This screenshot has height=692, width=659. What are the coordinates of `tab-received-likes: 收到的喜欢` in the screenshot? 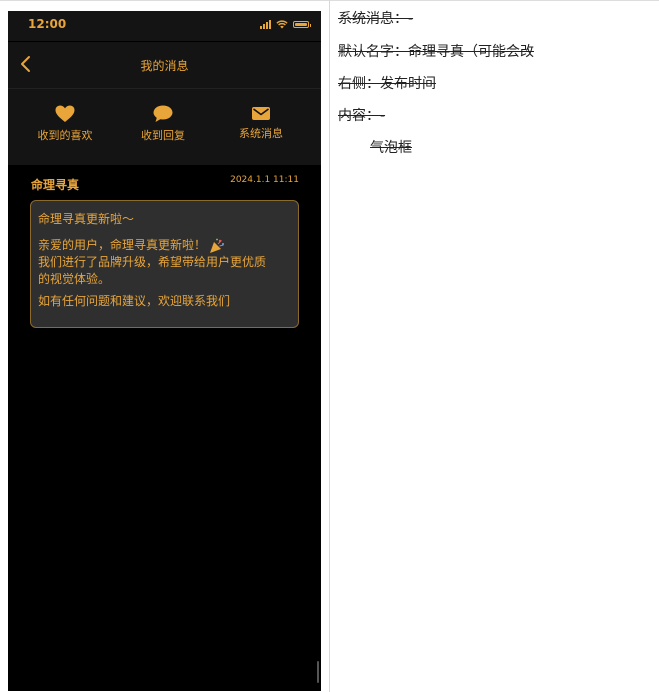 It's located at (65, 124).